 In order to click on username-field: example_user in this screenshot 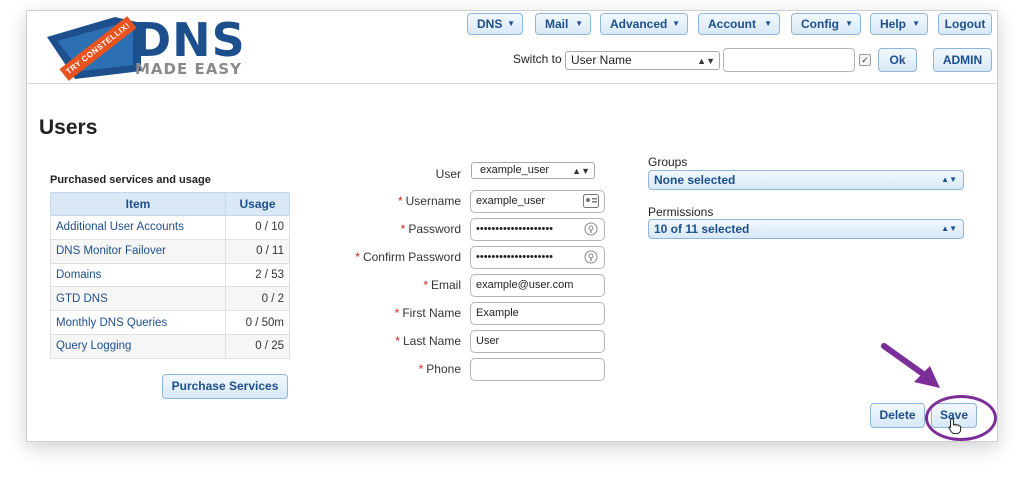, I will do `click(537, 201)`.